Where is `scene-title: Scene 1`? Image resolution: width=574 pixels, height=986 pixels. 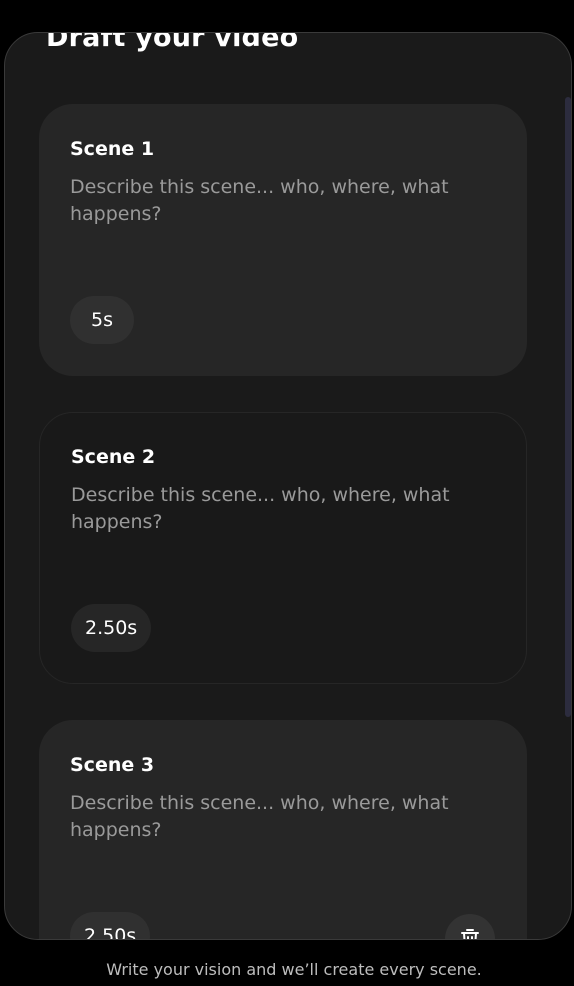 scene-title: Scene 1 is located at coordinates (112, 149).